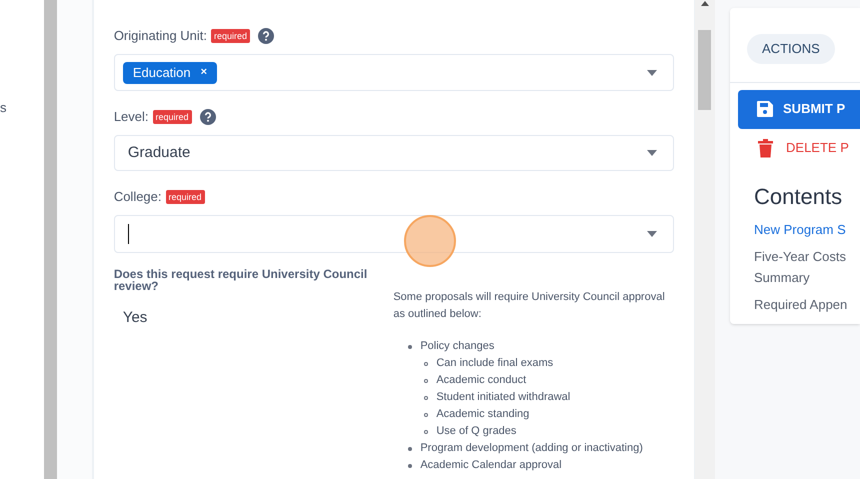 The width and height of the screenshot is (860, 479). What do you see at coordinates (138, 197) in the screenshot?
I see `field-label: College:` at bounding box center [138, 197].